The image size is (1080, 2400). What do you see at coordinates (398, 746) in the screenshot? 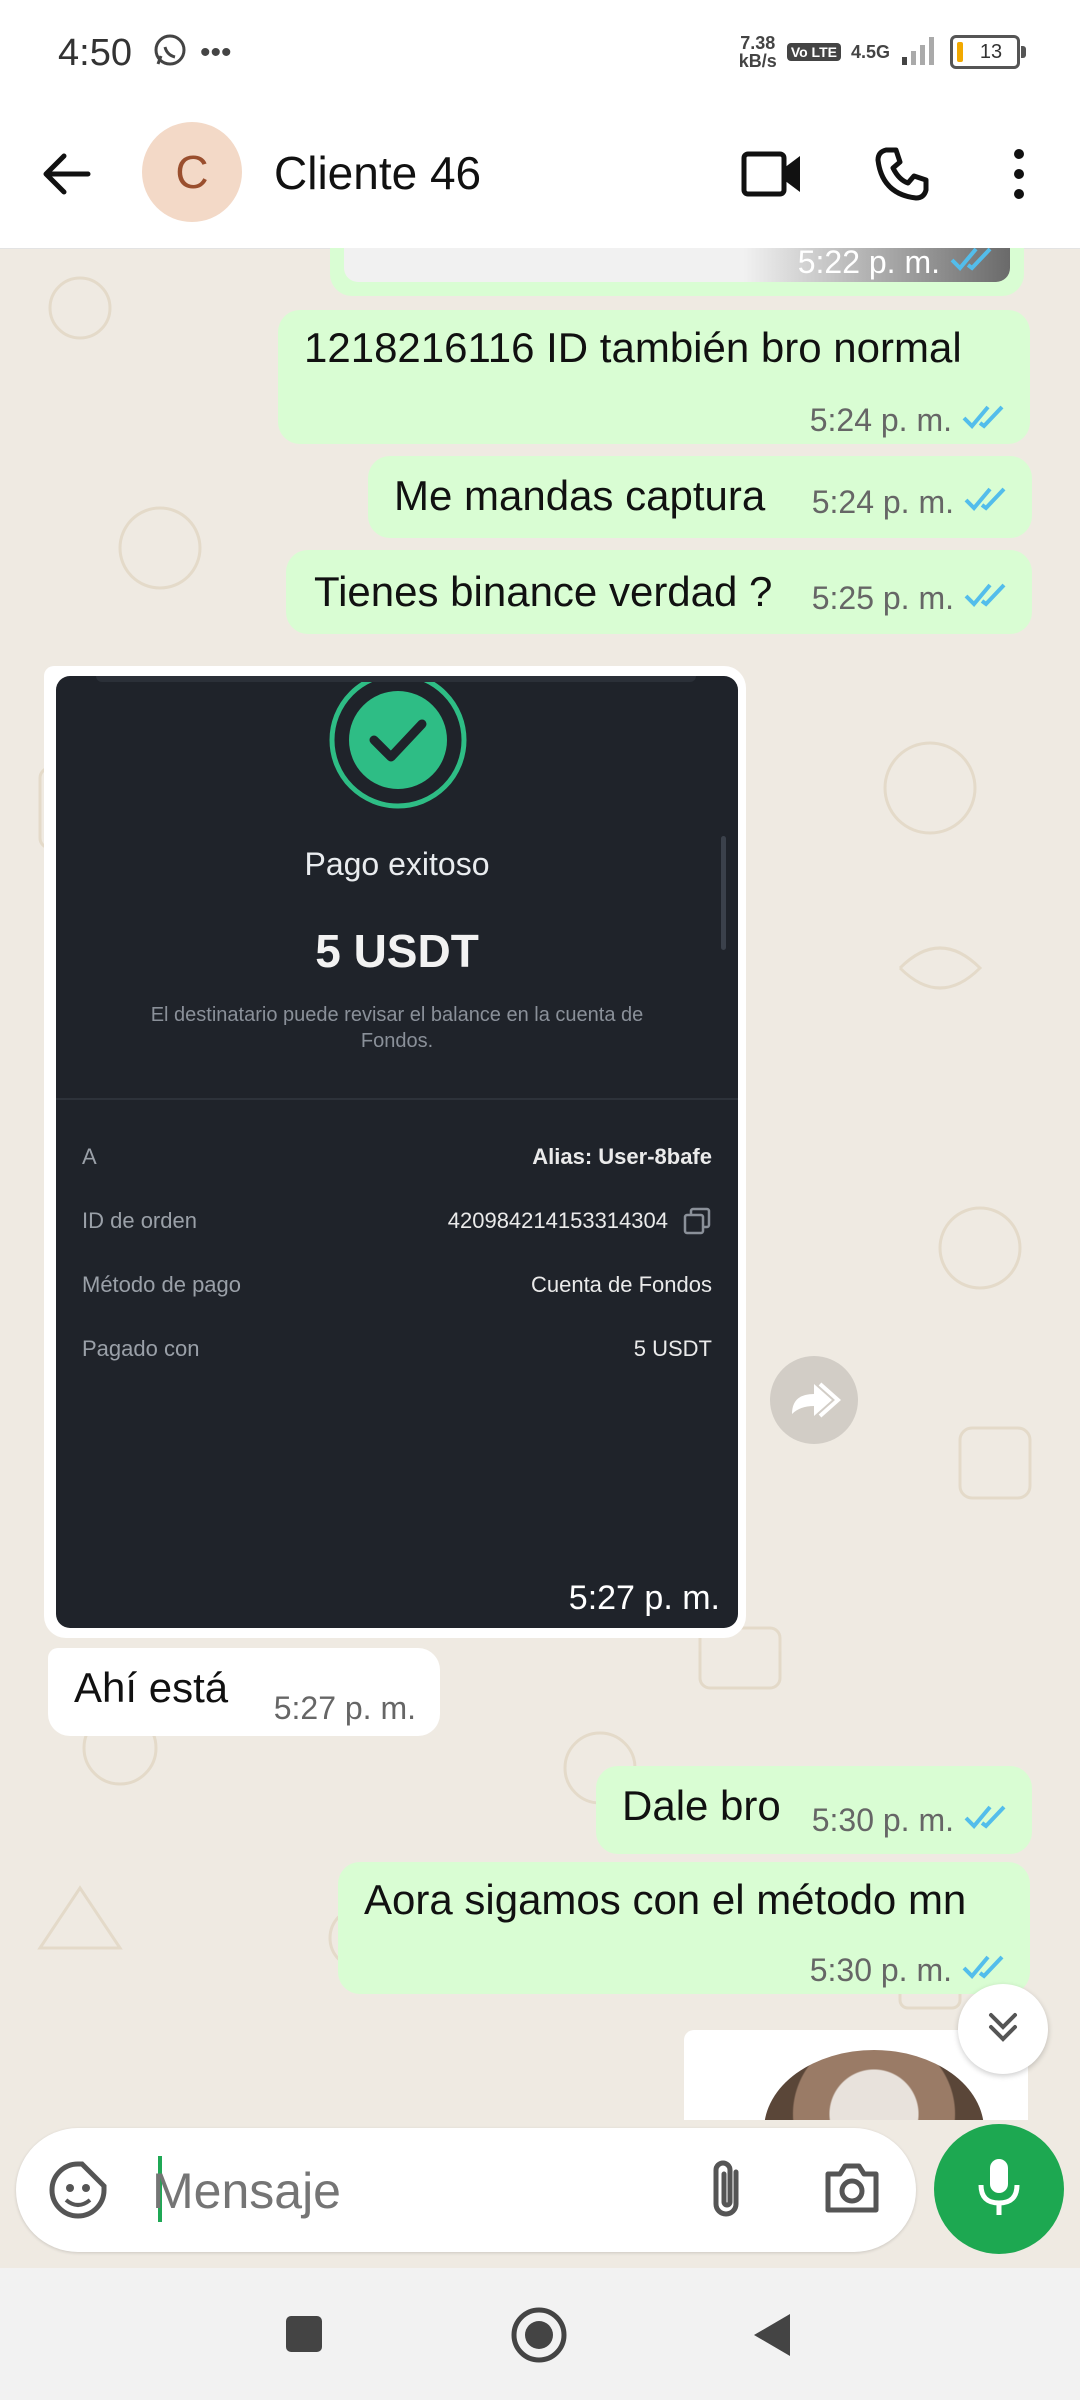
I see `check-circle-icon` at bounding box center [398, 746].